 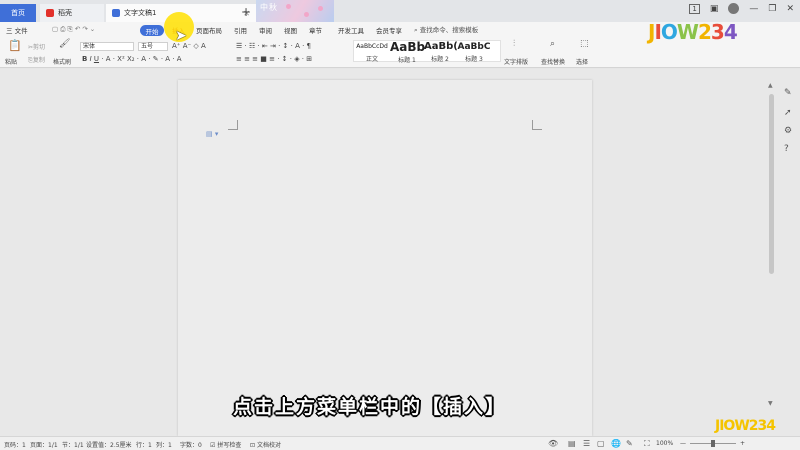 I want to click on mouse-cursor-icon: ➤, so click(x=181, y=36).